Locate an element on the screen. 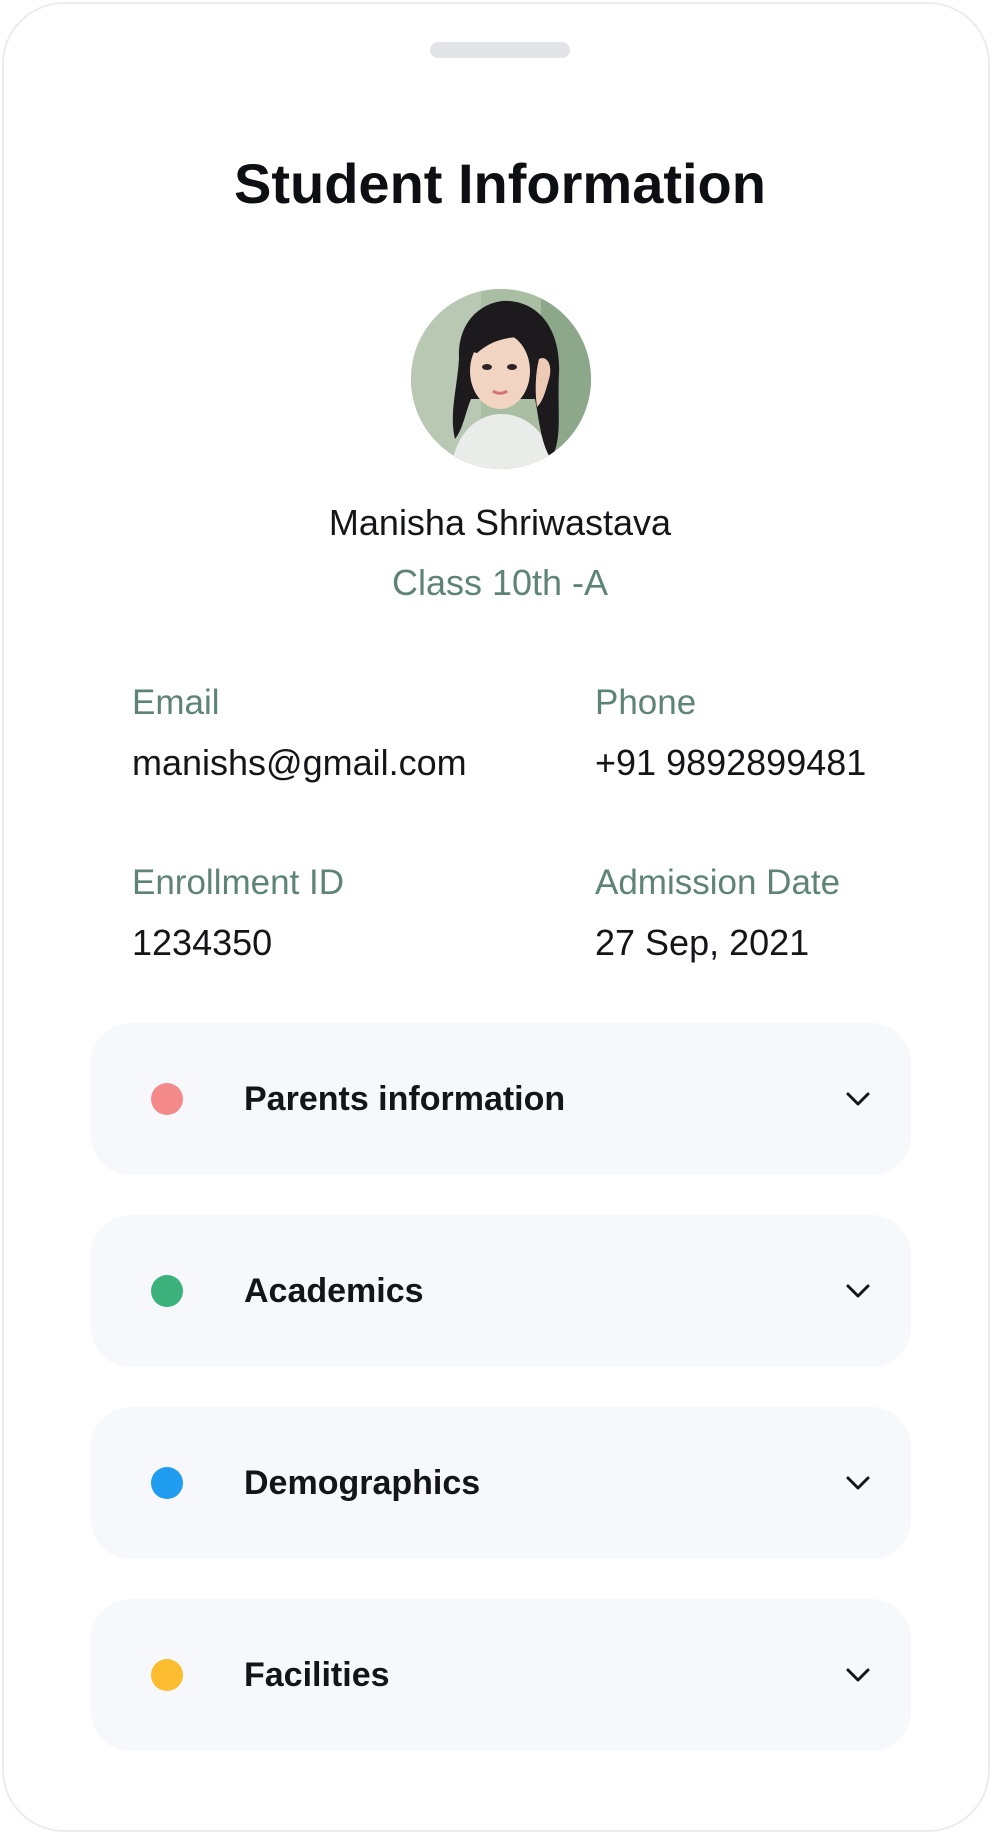  section-label: Facilities is located at coordinates (317, 1675).